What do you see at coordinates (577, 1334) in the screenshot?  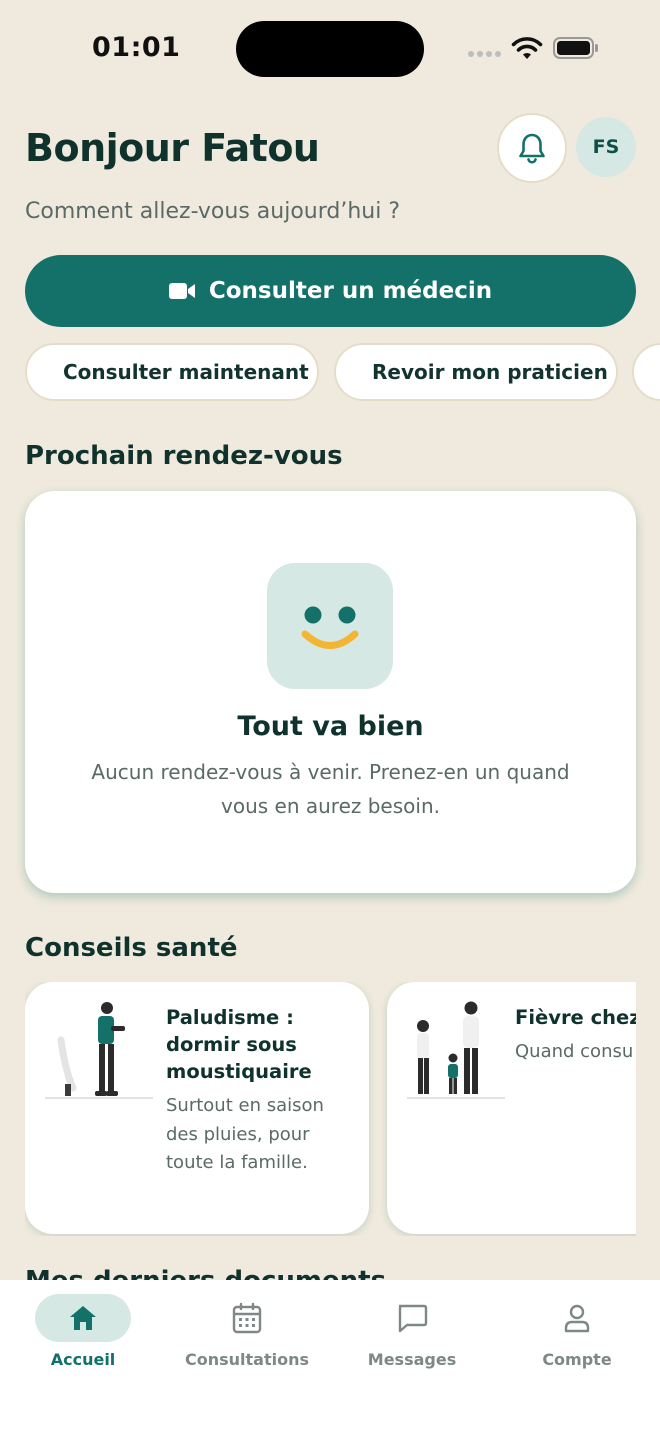 I see `nav-item-account: Compte` at bounding box center [577, 1334].